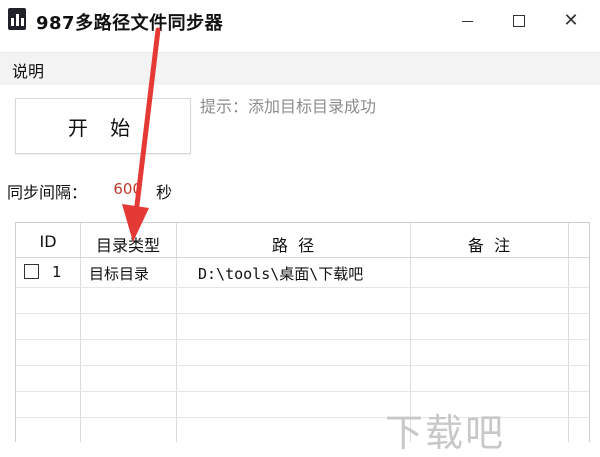 This screenshot has height=457, width=600. What do you see at coordinates (293, 244) in the screenshot?
I see `column-header-path: 路 径` at bounding box center [293, 244].